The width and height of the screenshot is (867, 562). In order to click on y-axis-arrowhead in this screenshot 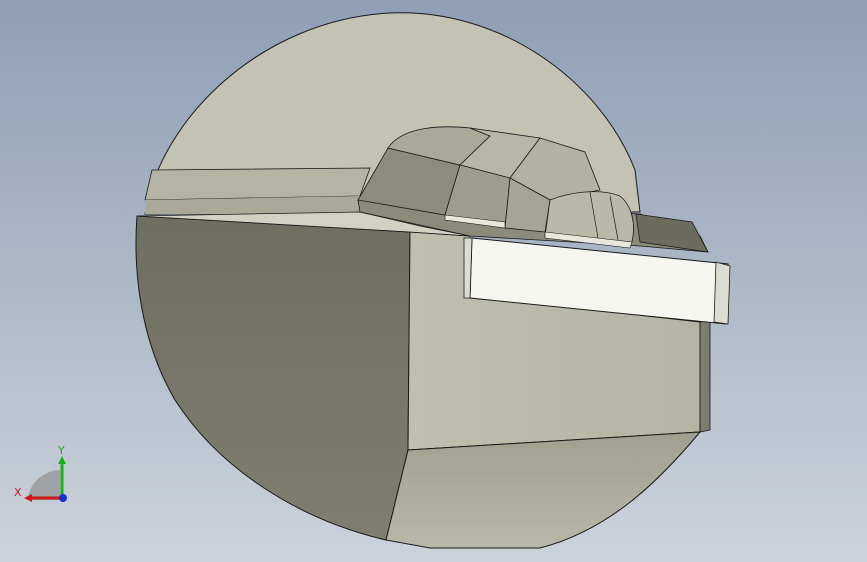, I will do `click(62, 460)`.